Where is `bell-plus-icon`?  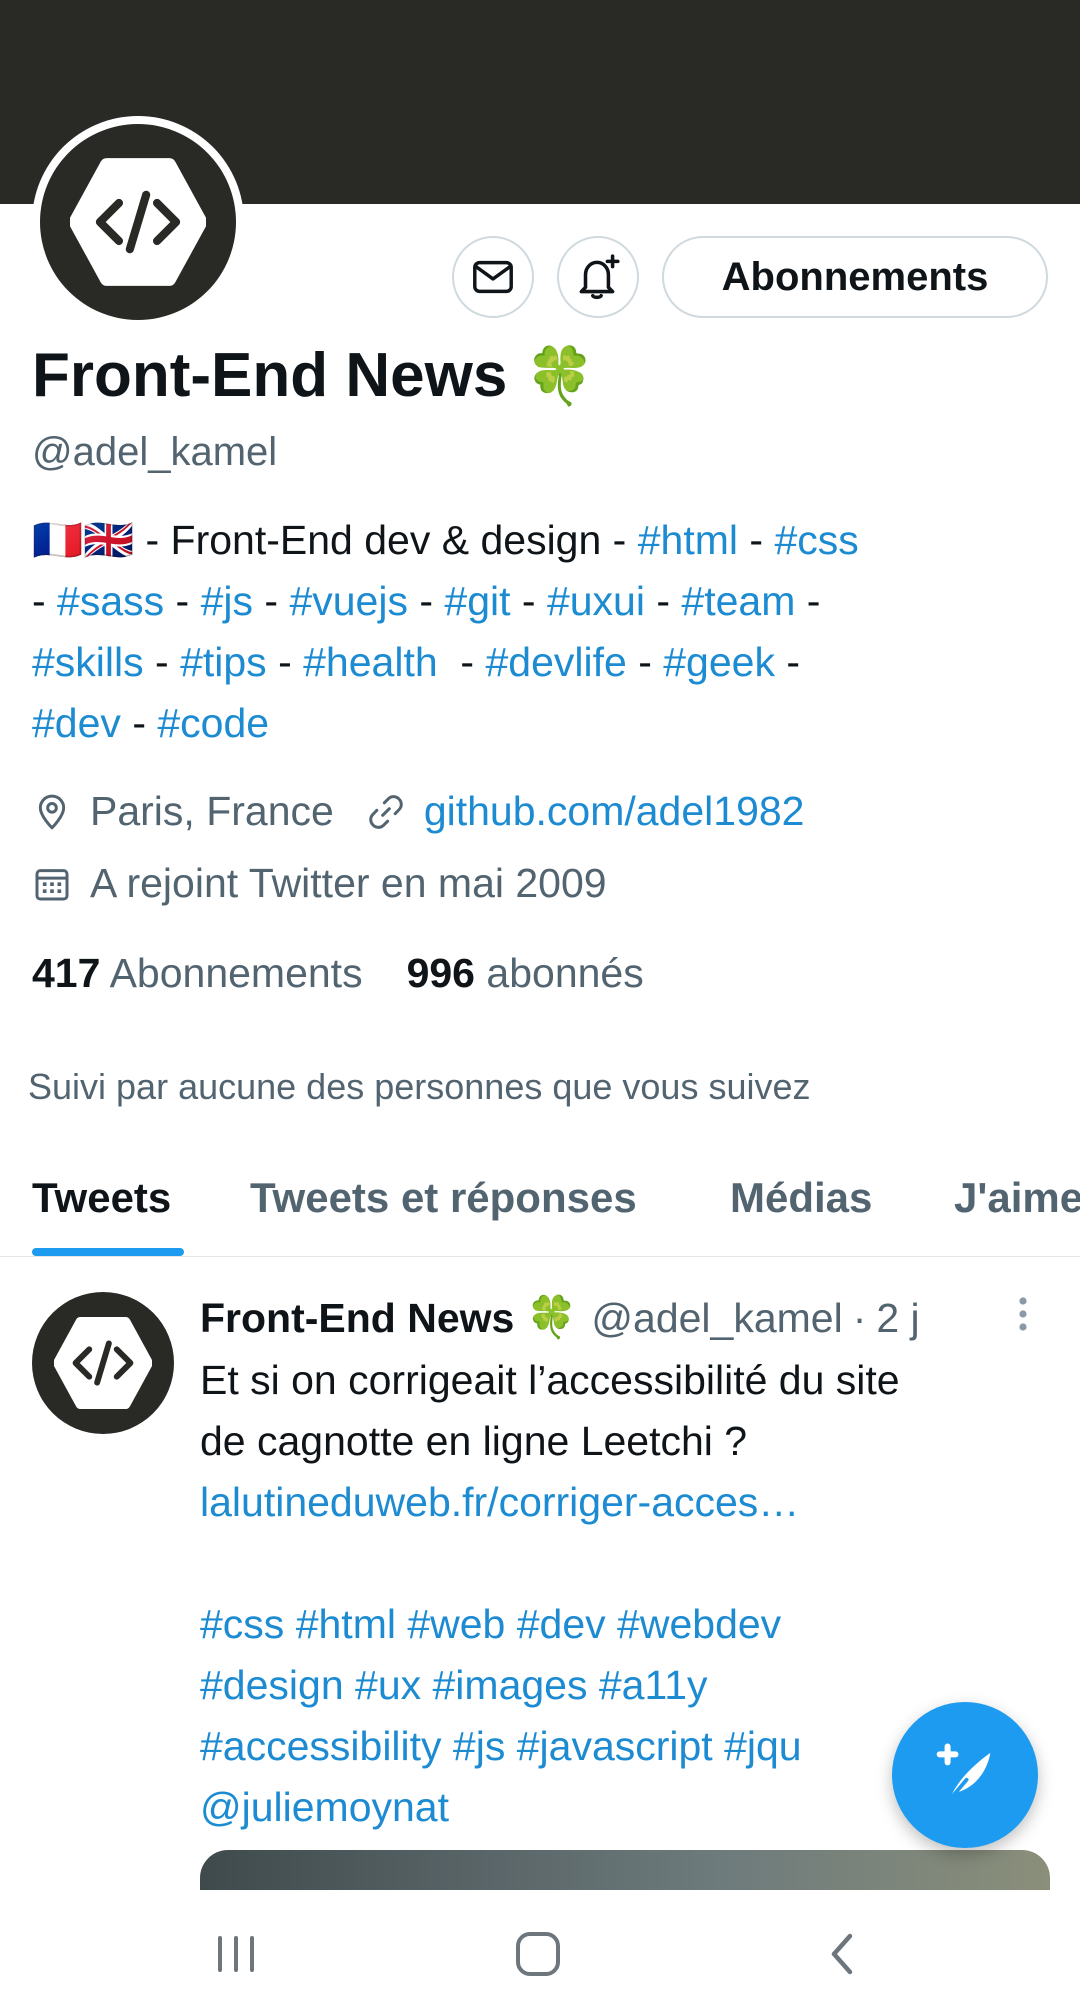 bell-plus-icon is located at coordinates (599, 277).